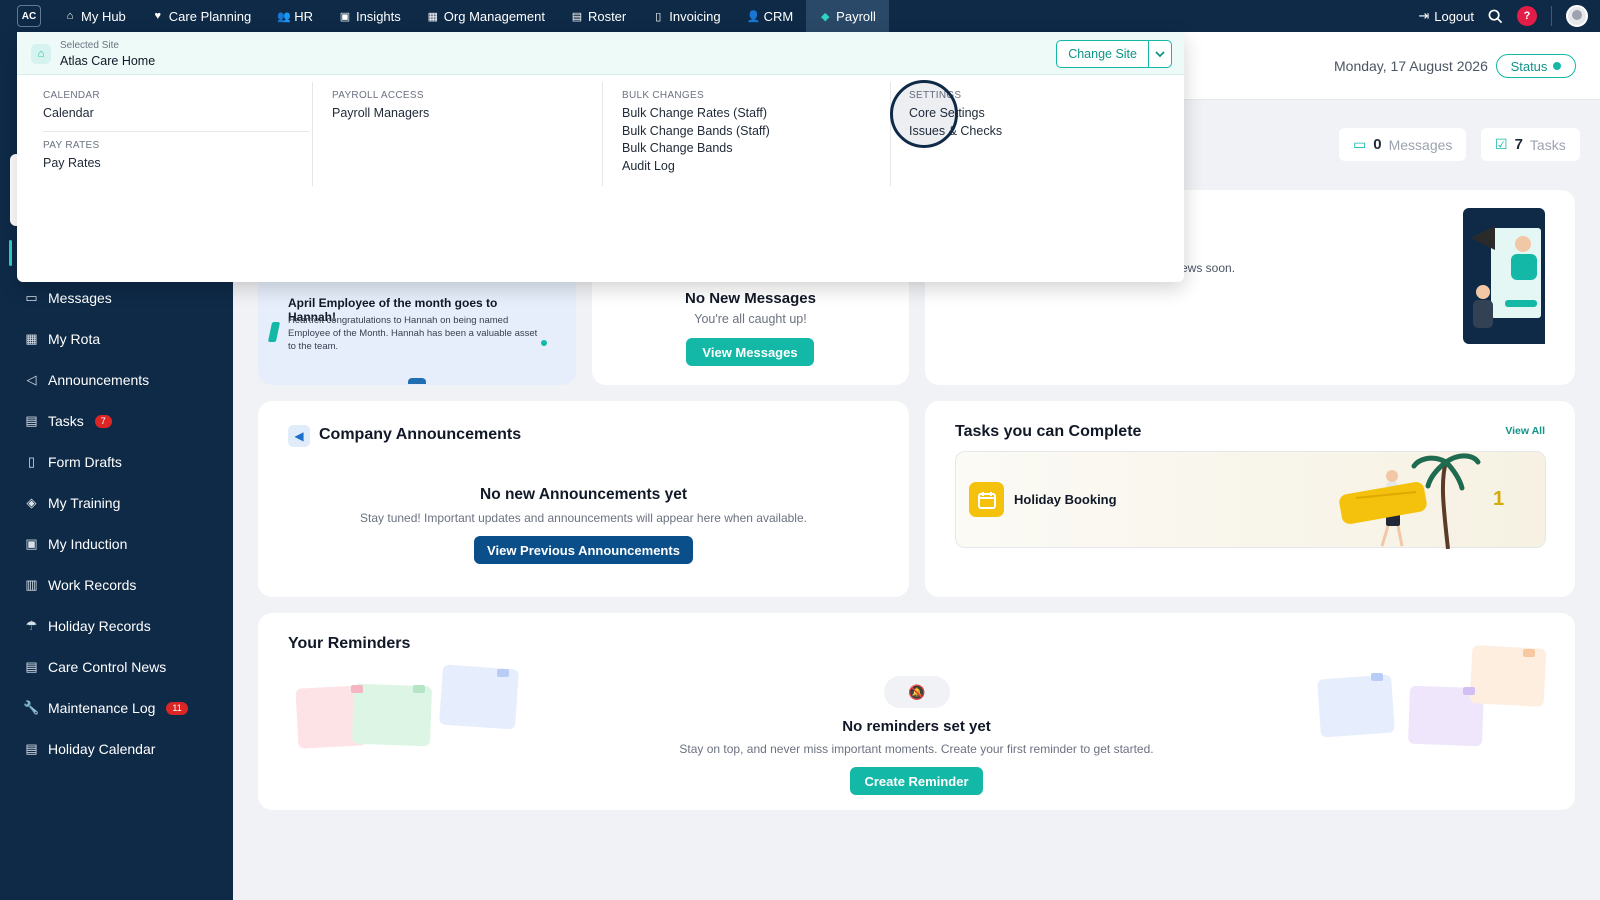  Describe the element at coordinates (68, 421) in the screenshot. I see `sidebar-item-tasks: ▤ Tasks 7` at that location.